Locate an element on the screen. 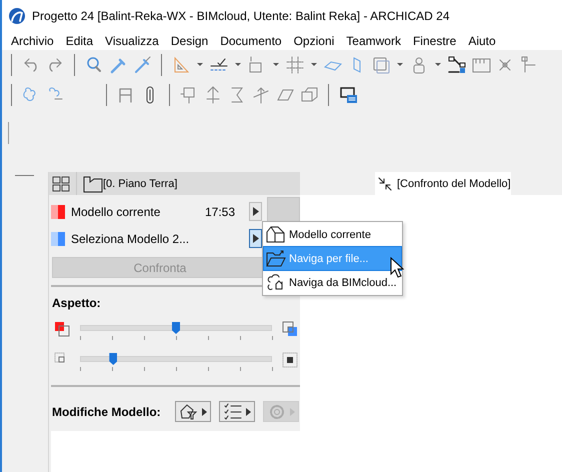 Image resolution: width=562 pixels, height=472 pixels. overlay-left-icon is located at coordinates (62, 329).